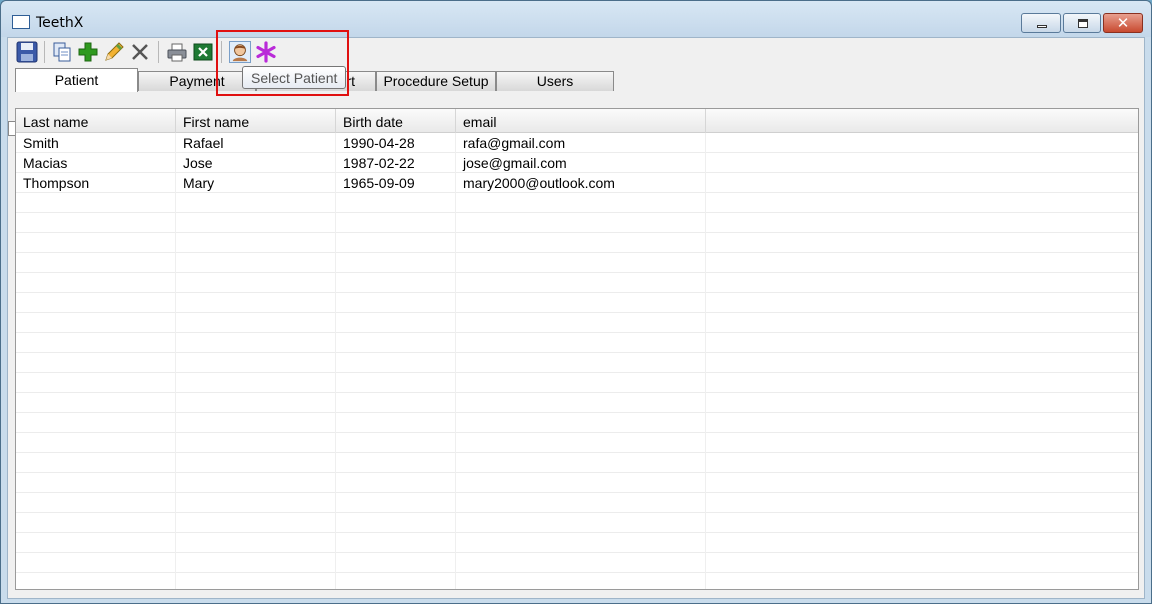  What do you see at coordinates (177, 52) in the screenshot?
I see `print-button` at bounding box center [177, 52].